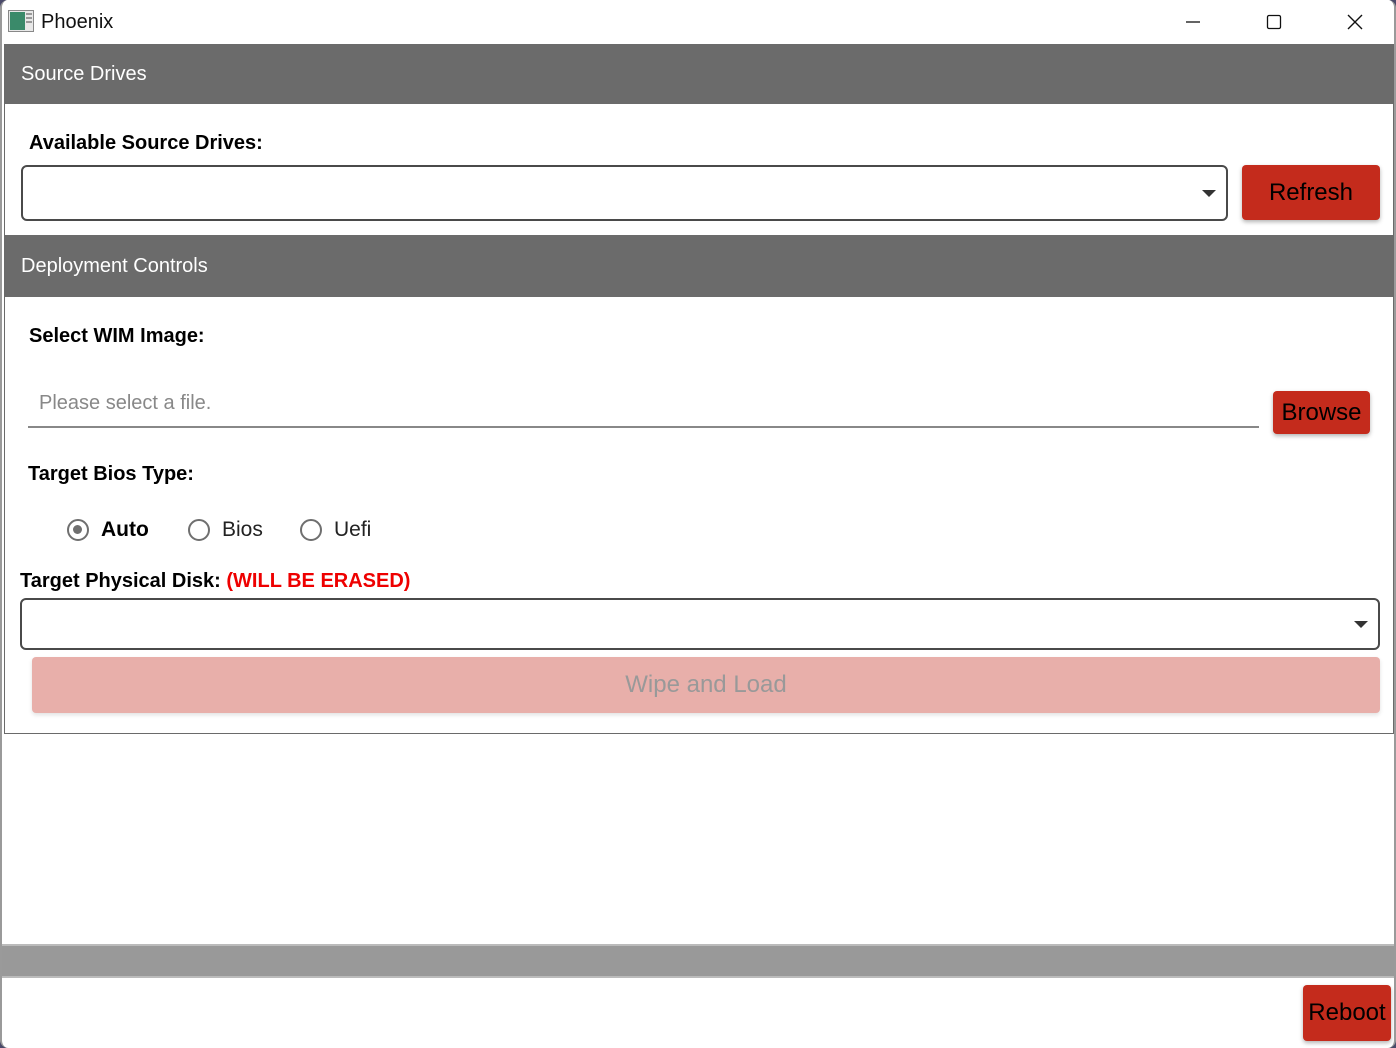 This screenshot has width=1396, height=1048. Describe the element at coordinates (125, 529) in the screenshot. I see `radio-auto-label: Auto` at that location.